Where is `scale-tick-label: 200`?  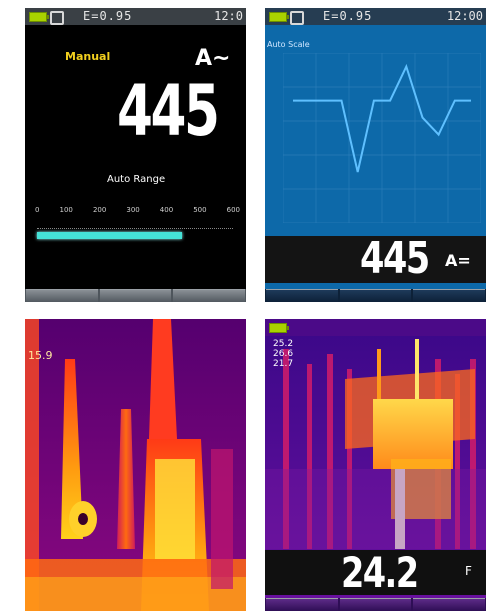 scale-tick-label: 200 is located at coordinates (99, 210).